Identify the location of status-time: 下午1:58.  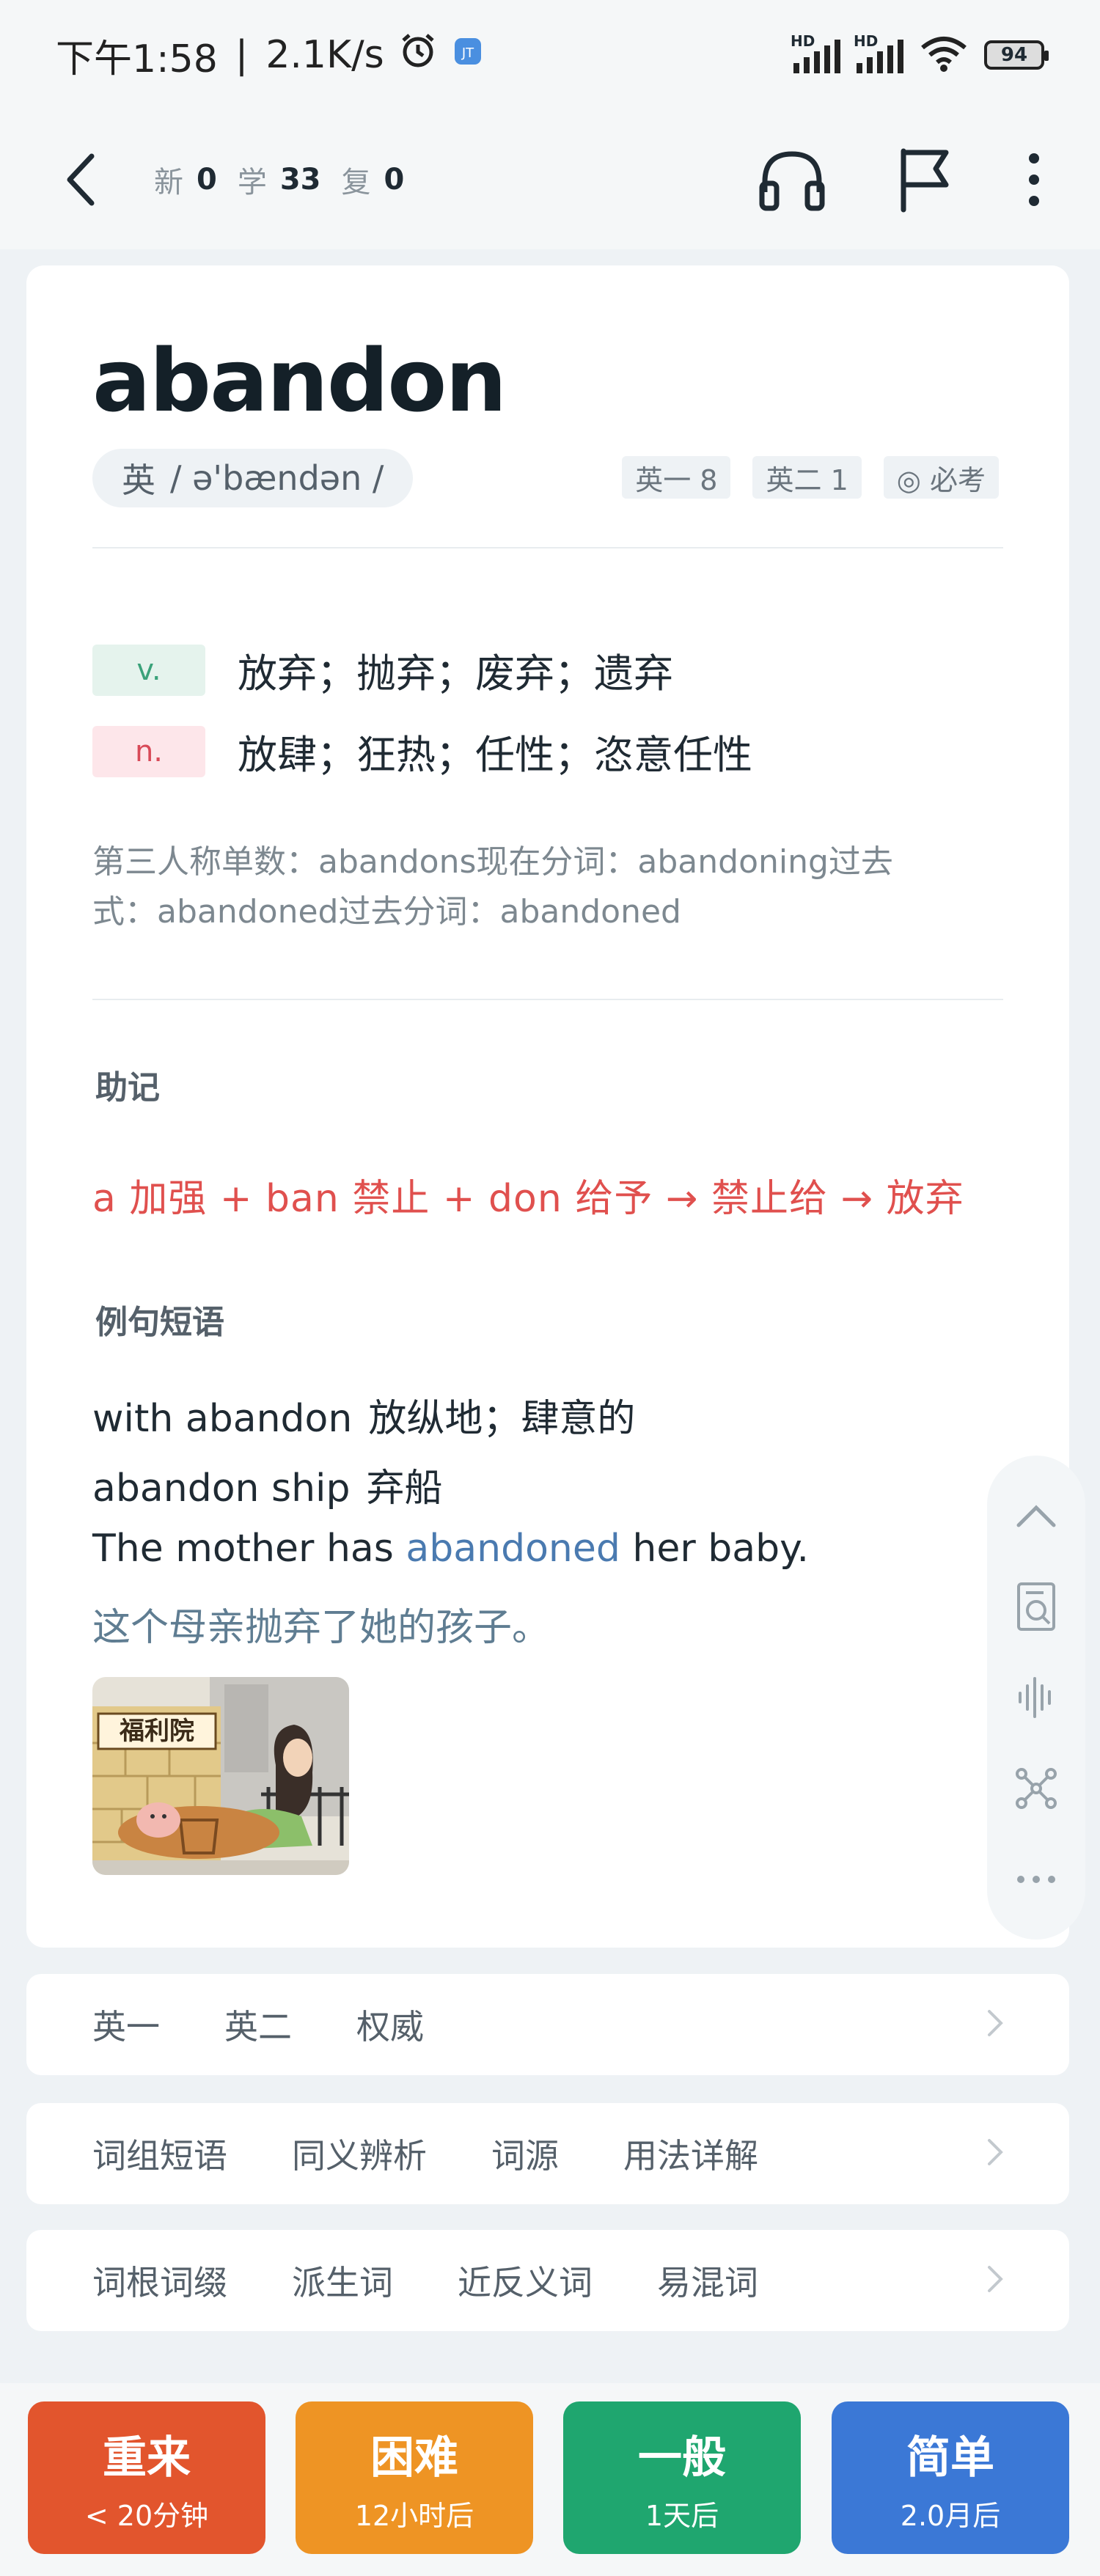
(137, 59).